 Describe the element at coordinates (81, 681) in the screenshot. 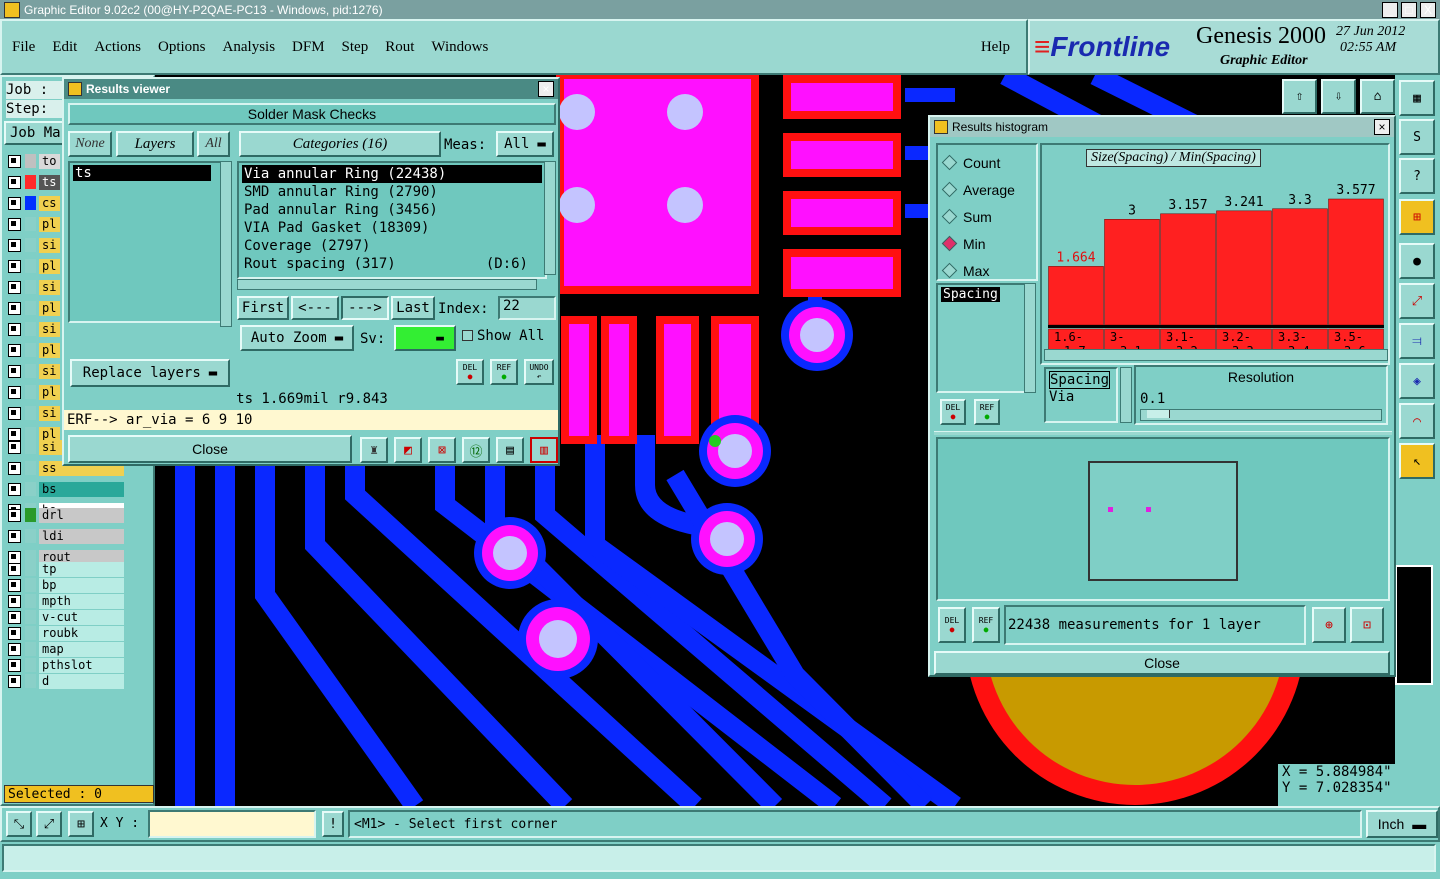

I see `layer-name: d` at that location.